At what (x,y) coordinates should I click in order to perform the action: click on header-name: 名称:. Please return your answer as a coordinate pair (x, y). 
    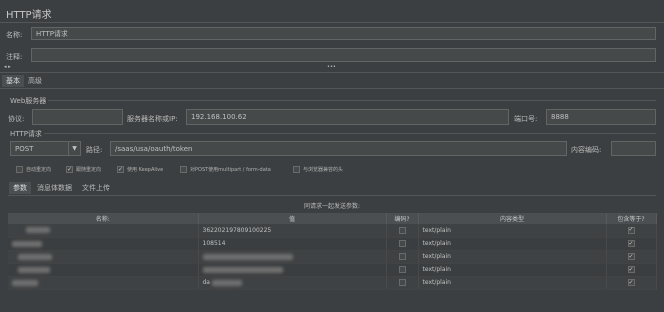
    Looking at the image, I should click on (103, 218).